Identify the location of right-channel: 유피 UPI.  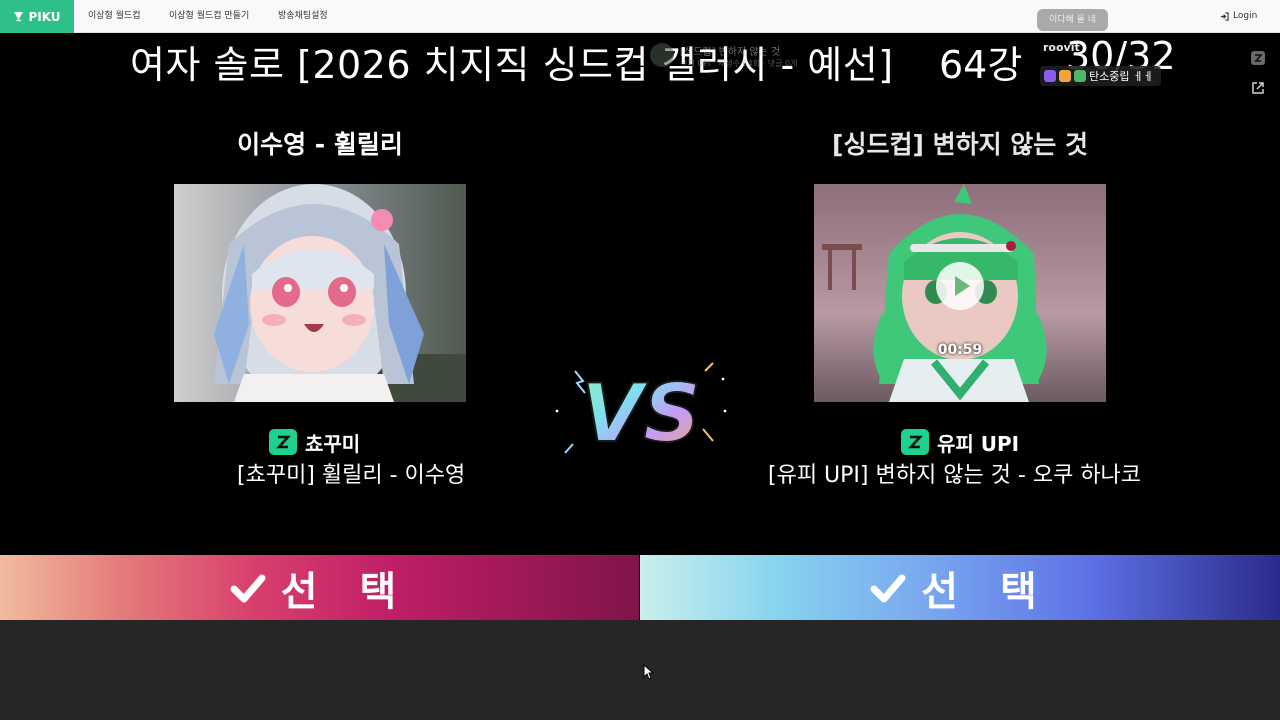
(960, 442).